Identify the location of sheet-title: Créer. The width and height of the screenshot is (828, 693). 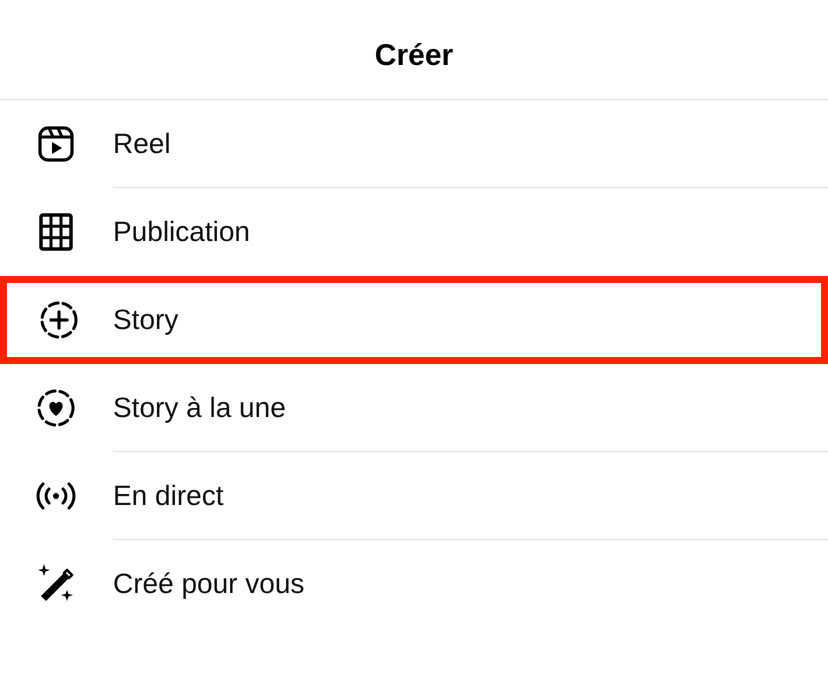
(414, 55).